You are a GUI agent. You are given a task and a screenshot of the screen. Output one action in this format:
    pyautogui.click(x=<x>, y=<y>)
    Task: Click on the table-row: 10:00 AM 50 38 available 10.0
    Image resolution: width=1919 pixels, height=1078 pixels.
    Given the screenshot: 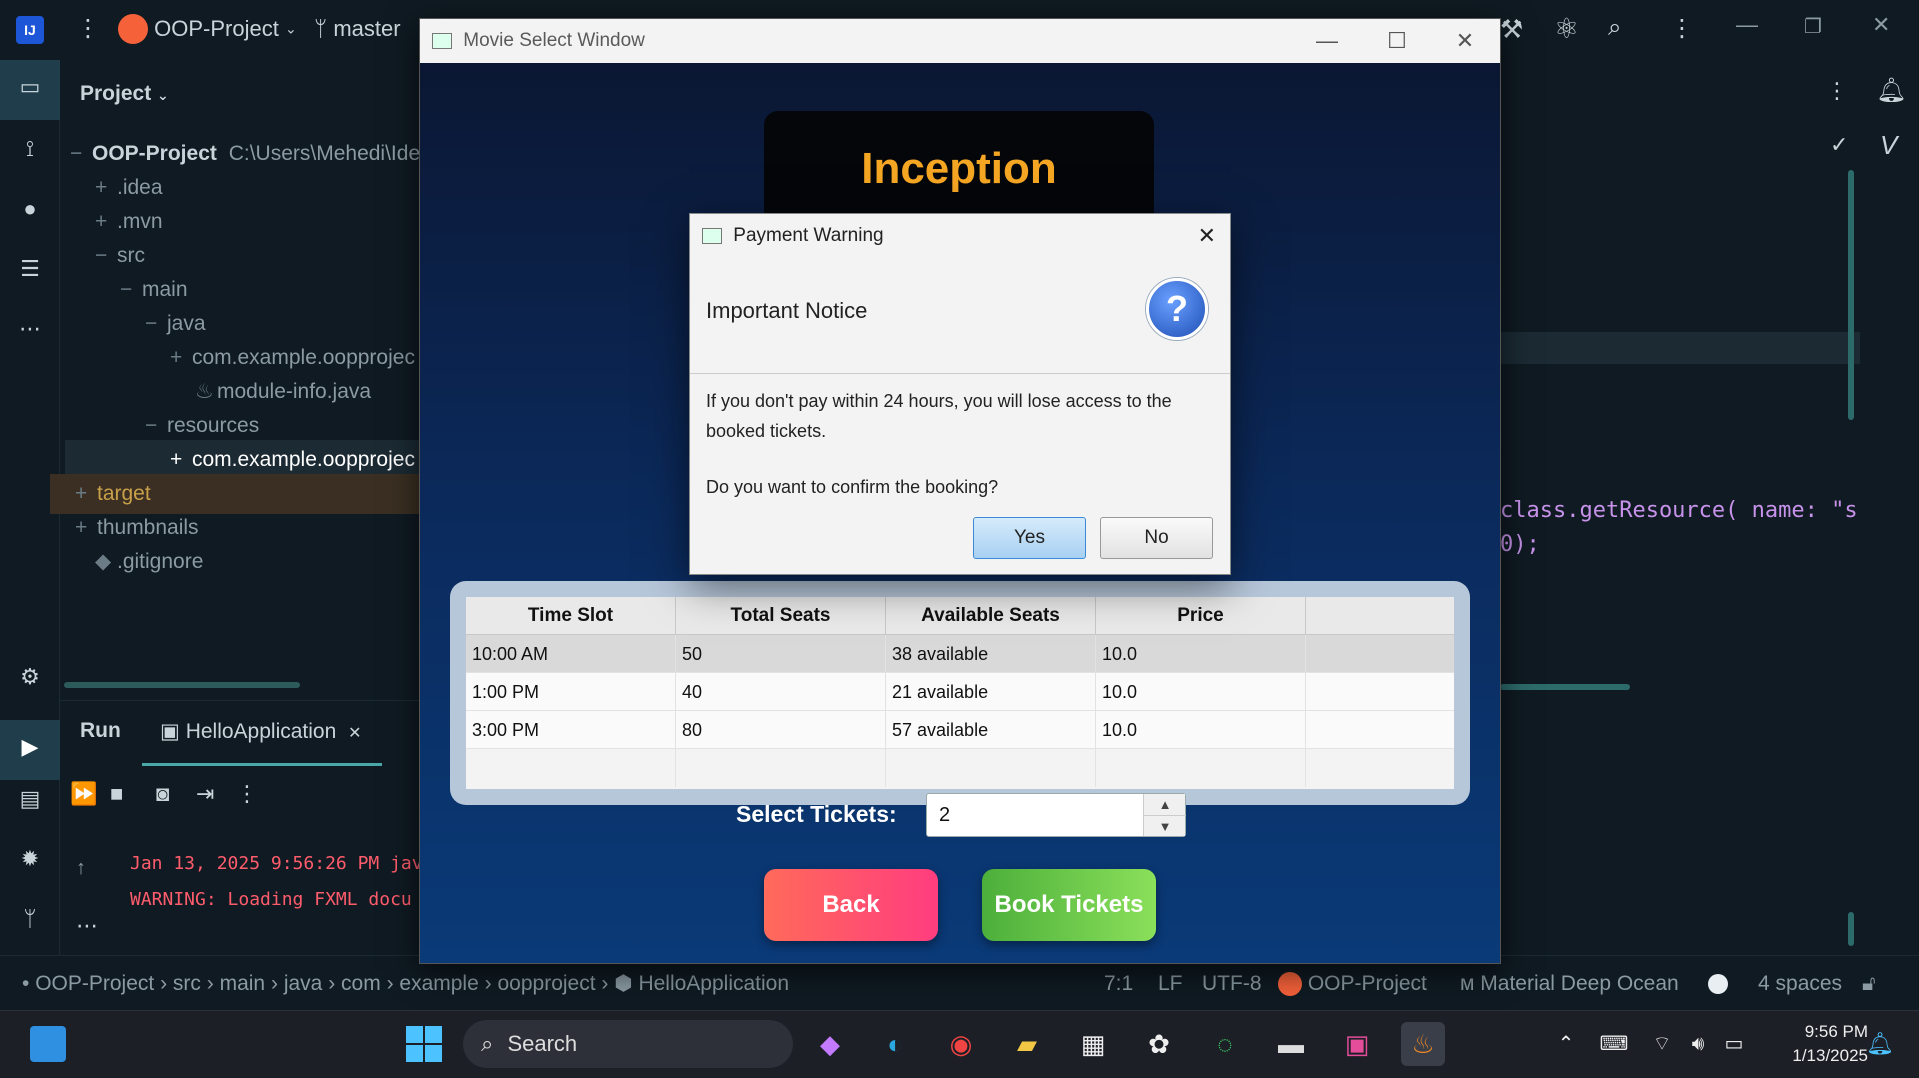 What is the action you would take?
    pyautogui.click(x=960, y=654)
    